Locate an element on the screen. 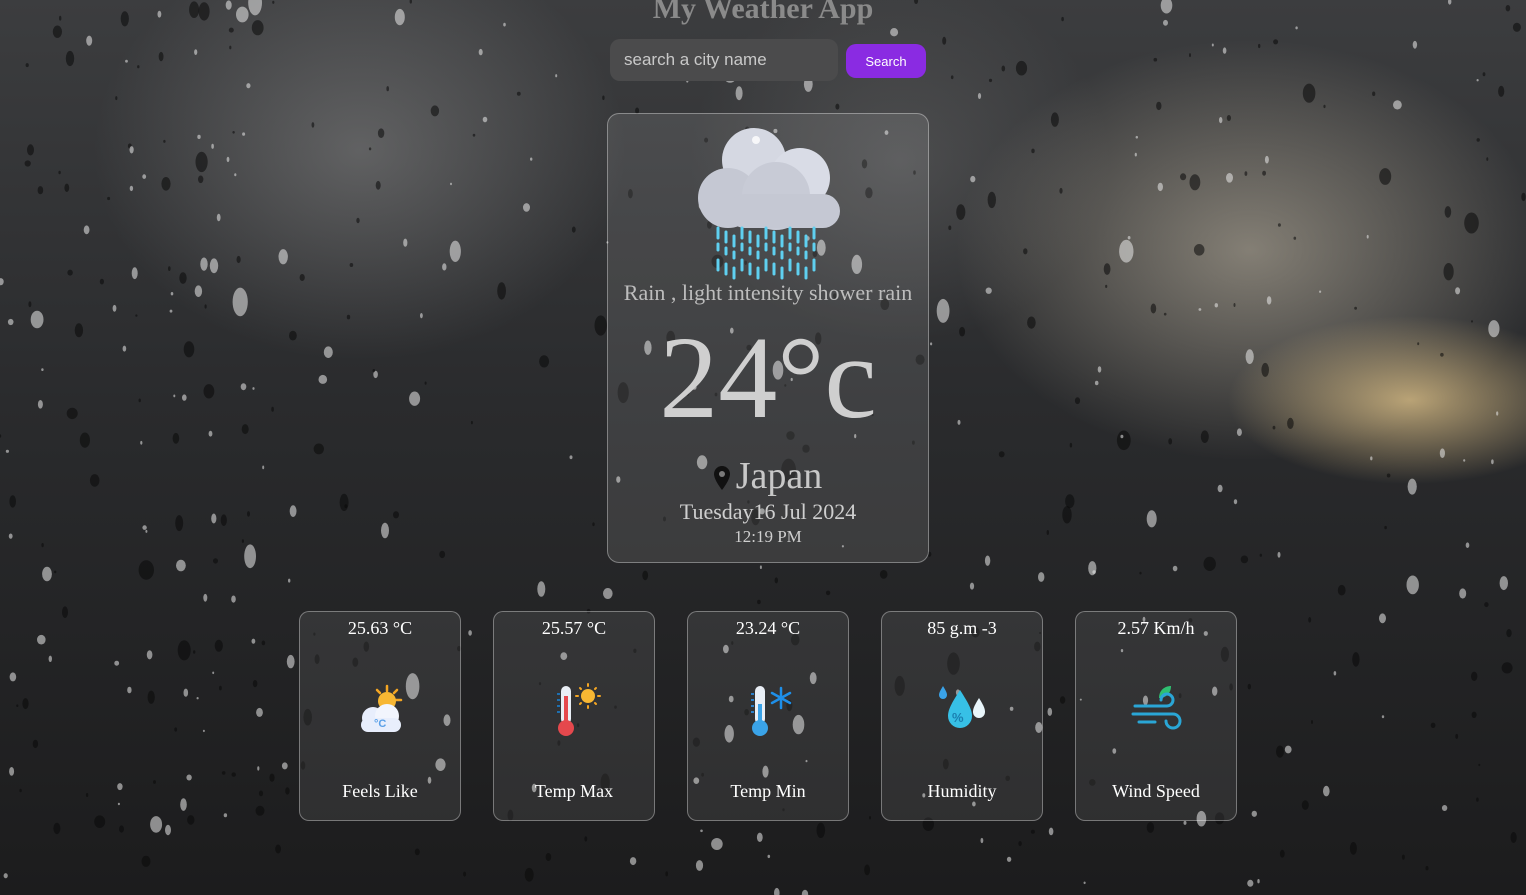  thermometer-hot-icon is located at coordinates (579, 709).